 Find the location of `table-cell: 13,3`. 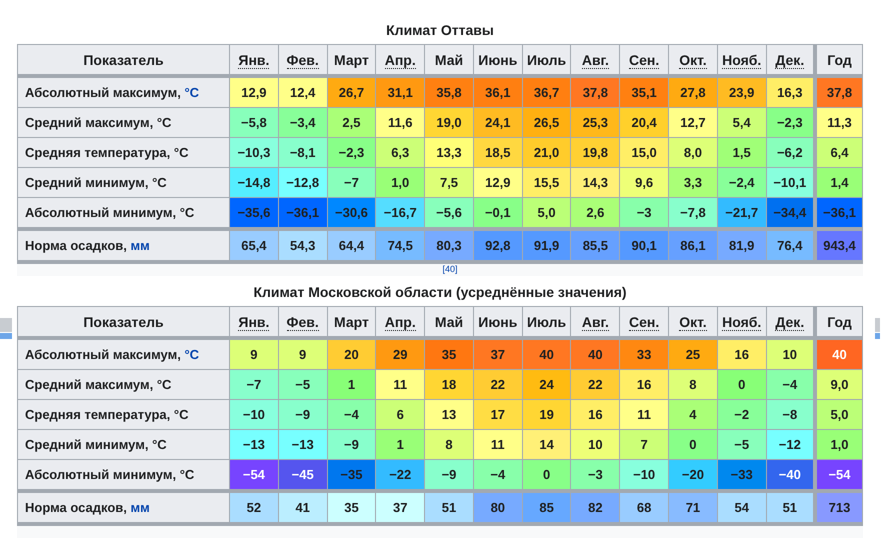

table-cell: 13,3 is located at coordinates (449, 153).